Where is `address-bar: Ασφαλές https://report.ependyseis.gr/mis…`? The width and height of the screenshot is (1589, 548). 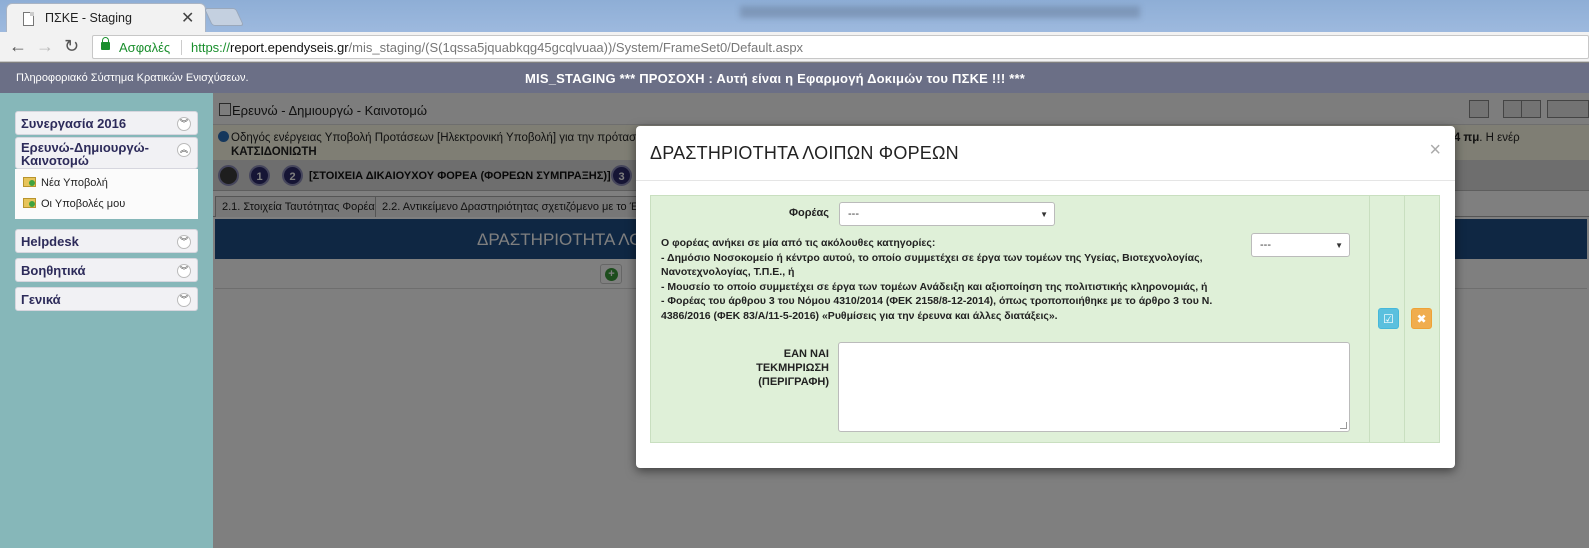
address-bar: Ασφαλές https://report.ependyseis.gr/mis… is located at coordinates (840, 47).